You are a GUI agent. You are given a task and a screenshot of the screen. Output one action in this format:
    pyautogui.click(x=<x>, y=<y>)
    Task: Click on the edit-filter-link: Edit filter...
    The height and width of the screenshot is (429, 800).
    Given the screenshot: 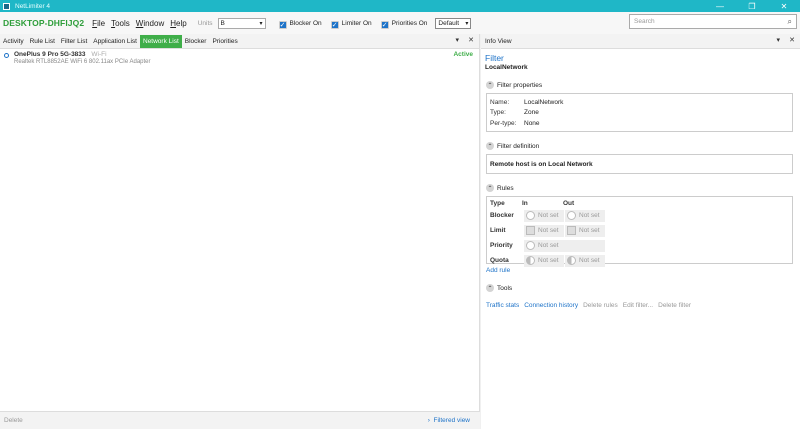 What is the action you would take?
    pyautogui.click(x=638, y=305)
    